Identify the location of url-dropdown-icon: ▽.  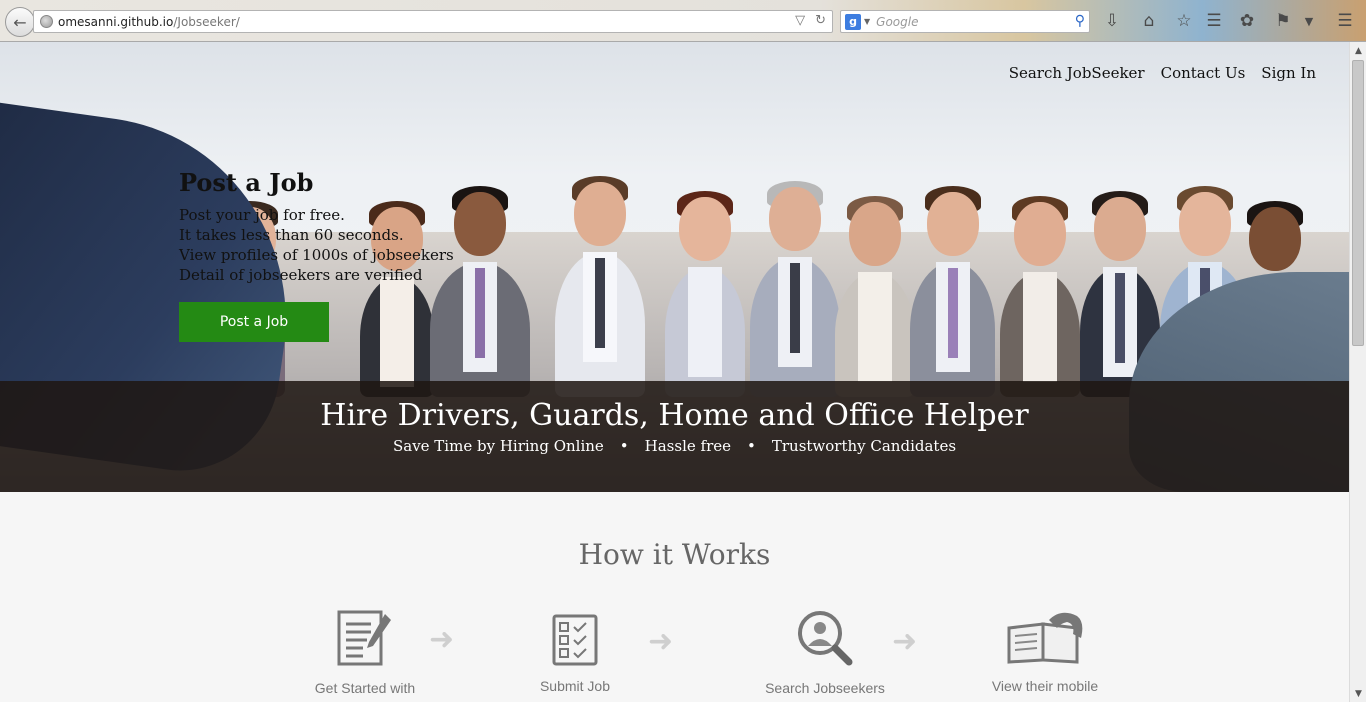
(800, 20).